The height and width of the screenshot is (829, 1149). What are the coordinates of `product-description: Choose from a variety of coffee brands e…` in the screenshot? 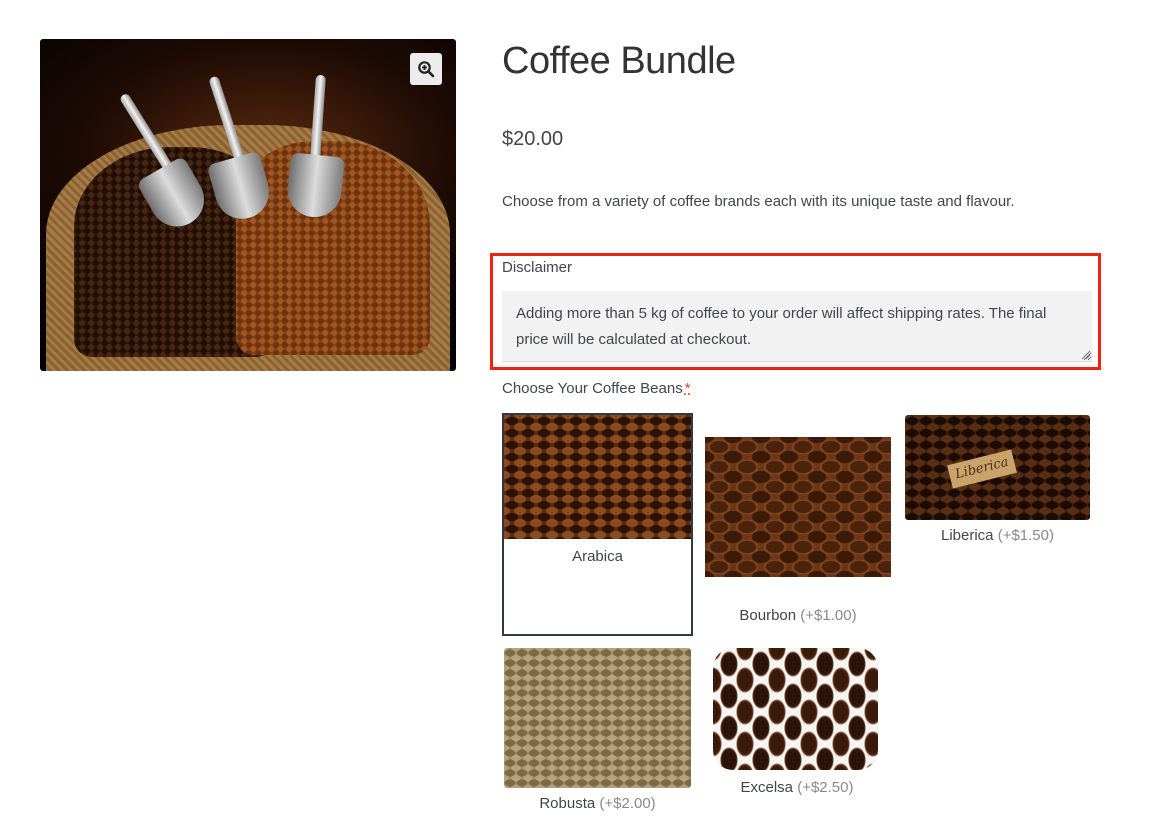 It's located at (758, 201).